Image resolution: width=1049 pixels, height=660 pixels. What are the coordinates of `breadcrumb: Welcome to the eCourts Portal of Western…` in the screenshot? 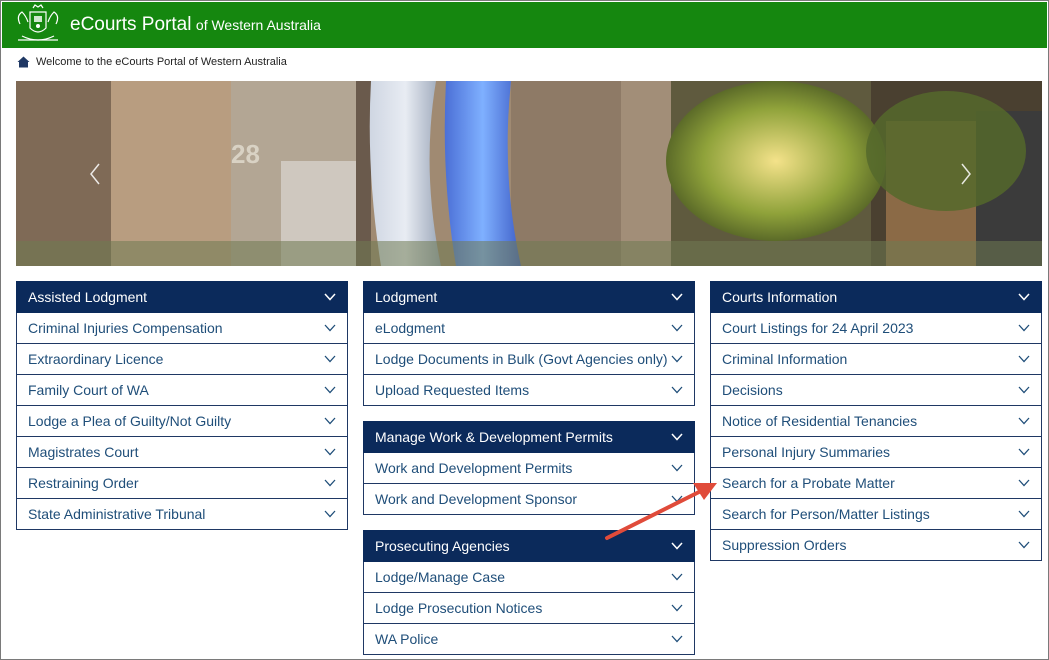 It's located at (152, 62).